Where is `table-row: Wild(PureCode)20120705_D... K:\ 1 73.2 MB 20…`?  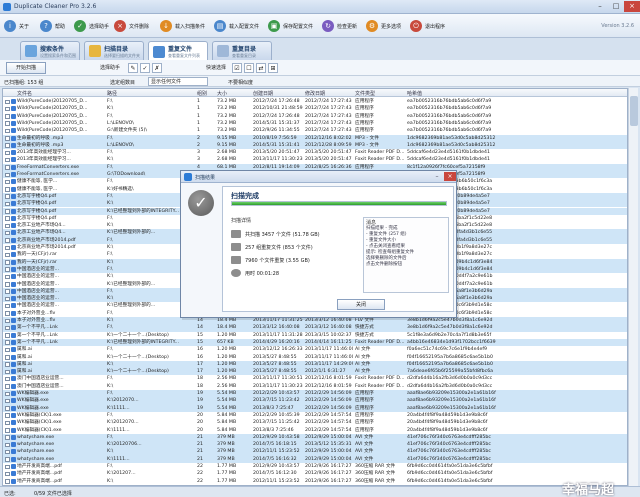 table-row: Wild(PureCode)20120705_D... K:\ 1 73.2 MB 20… is located at coordinates (315, 108).